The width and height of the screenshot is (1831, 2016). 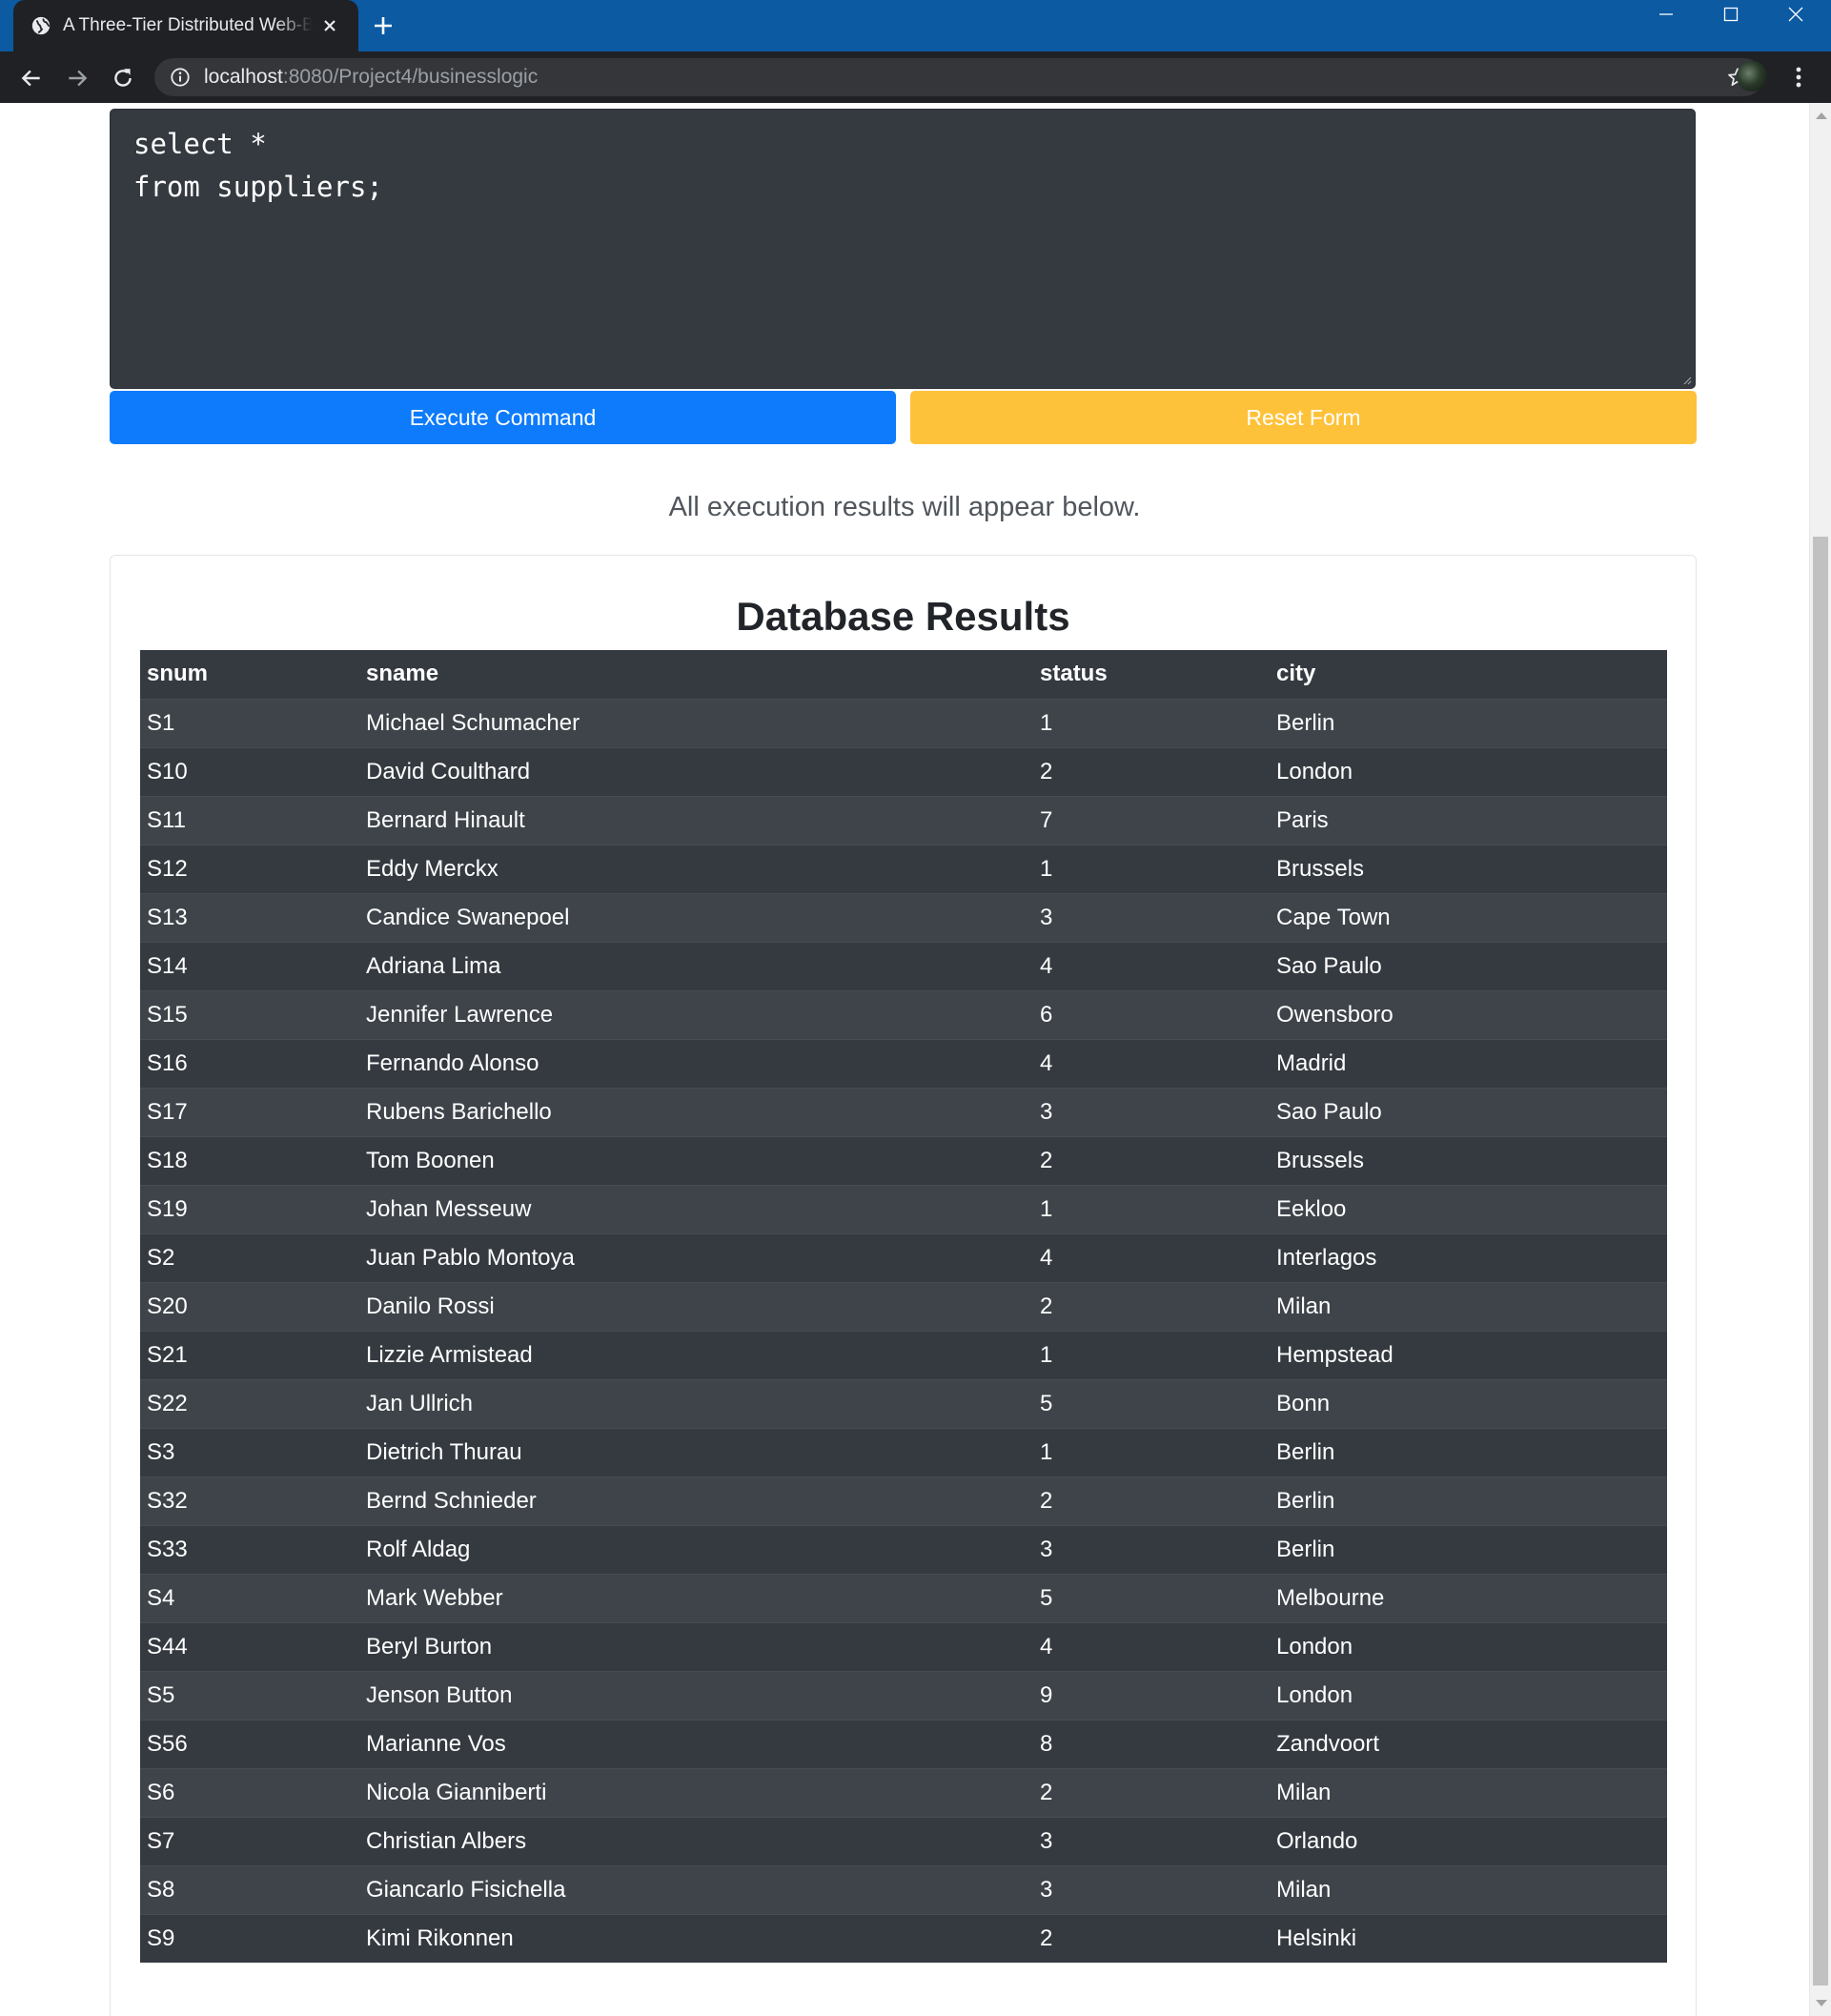 I want to click on vertical-scrollbar, so click(x=1820, y=1059).